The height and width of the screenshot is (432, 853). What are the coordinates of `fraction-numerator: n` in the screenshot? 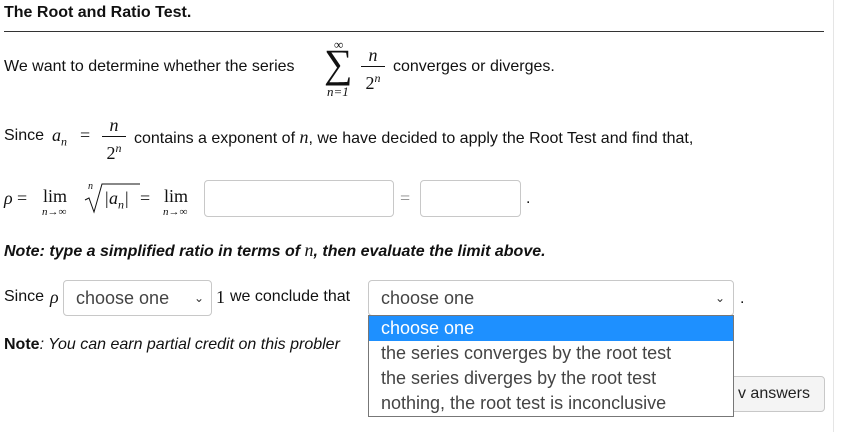 It's located at (373, 55).